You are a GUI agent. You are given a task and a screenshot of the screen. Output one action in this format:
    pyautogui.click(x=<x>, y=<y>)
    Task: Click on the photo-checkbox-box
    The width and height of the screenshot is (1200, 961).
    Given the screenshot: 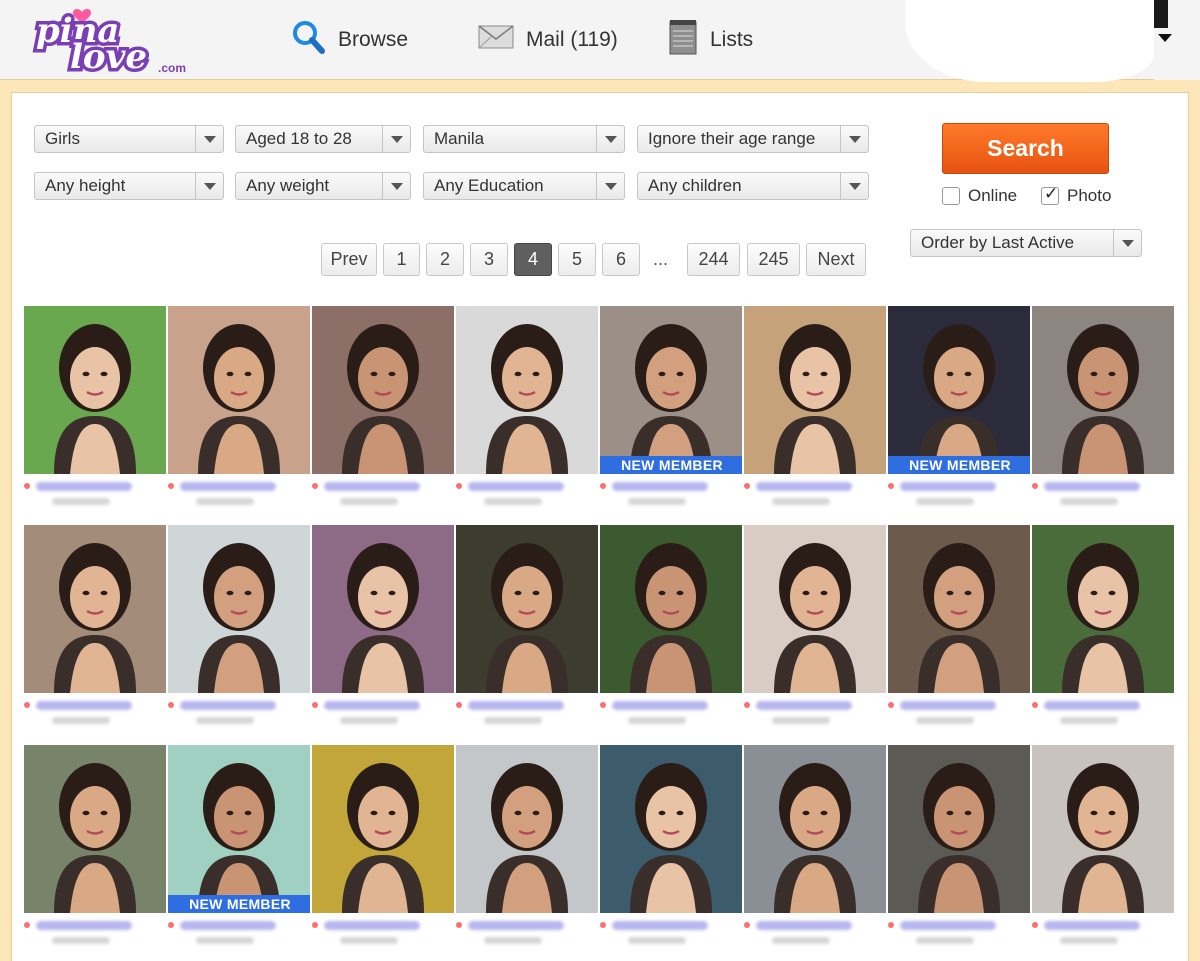 What is the action you would take?
    pyautogui.click(x=1050, y=194)
    